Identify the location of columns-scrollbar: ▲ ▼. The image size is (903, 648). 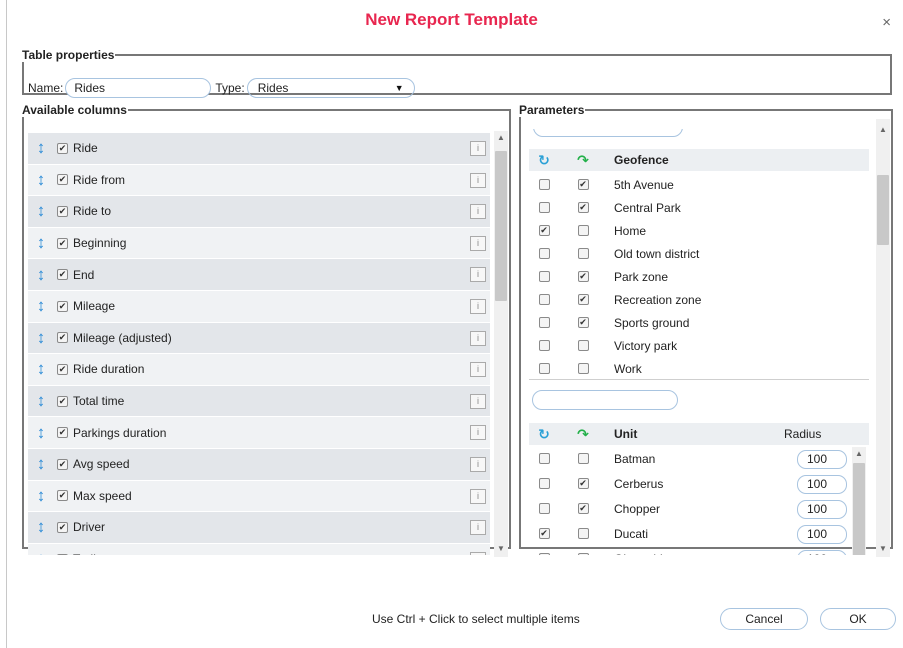
(501, 344).